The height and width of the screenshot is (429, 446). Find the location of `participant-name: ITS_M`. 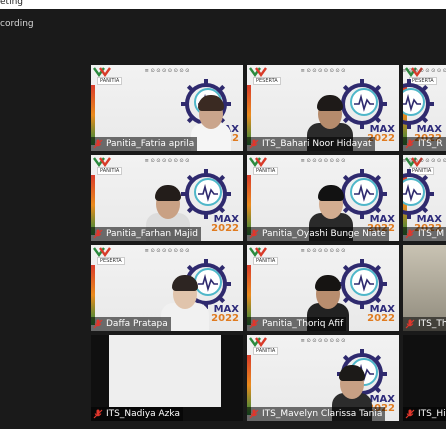

participant-name: ITS_M is located at coordinates (431, 234).